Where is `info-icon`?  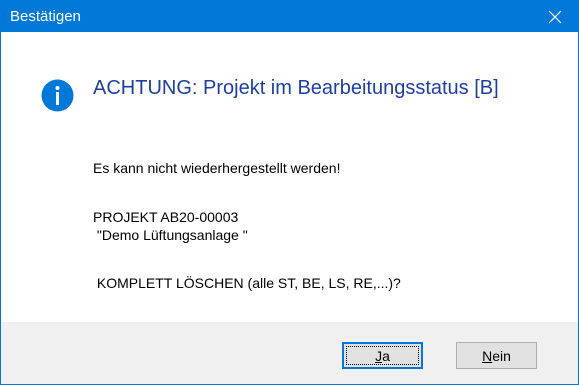
info-icon is located at coordinates (57, 95).